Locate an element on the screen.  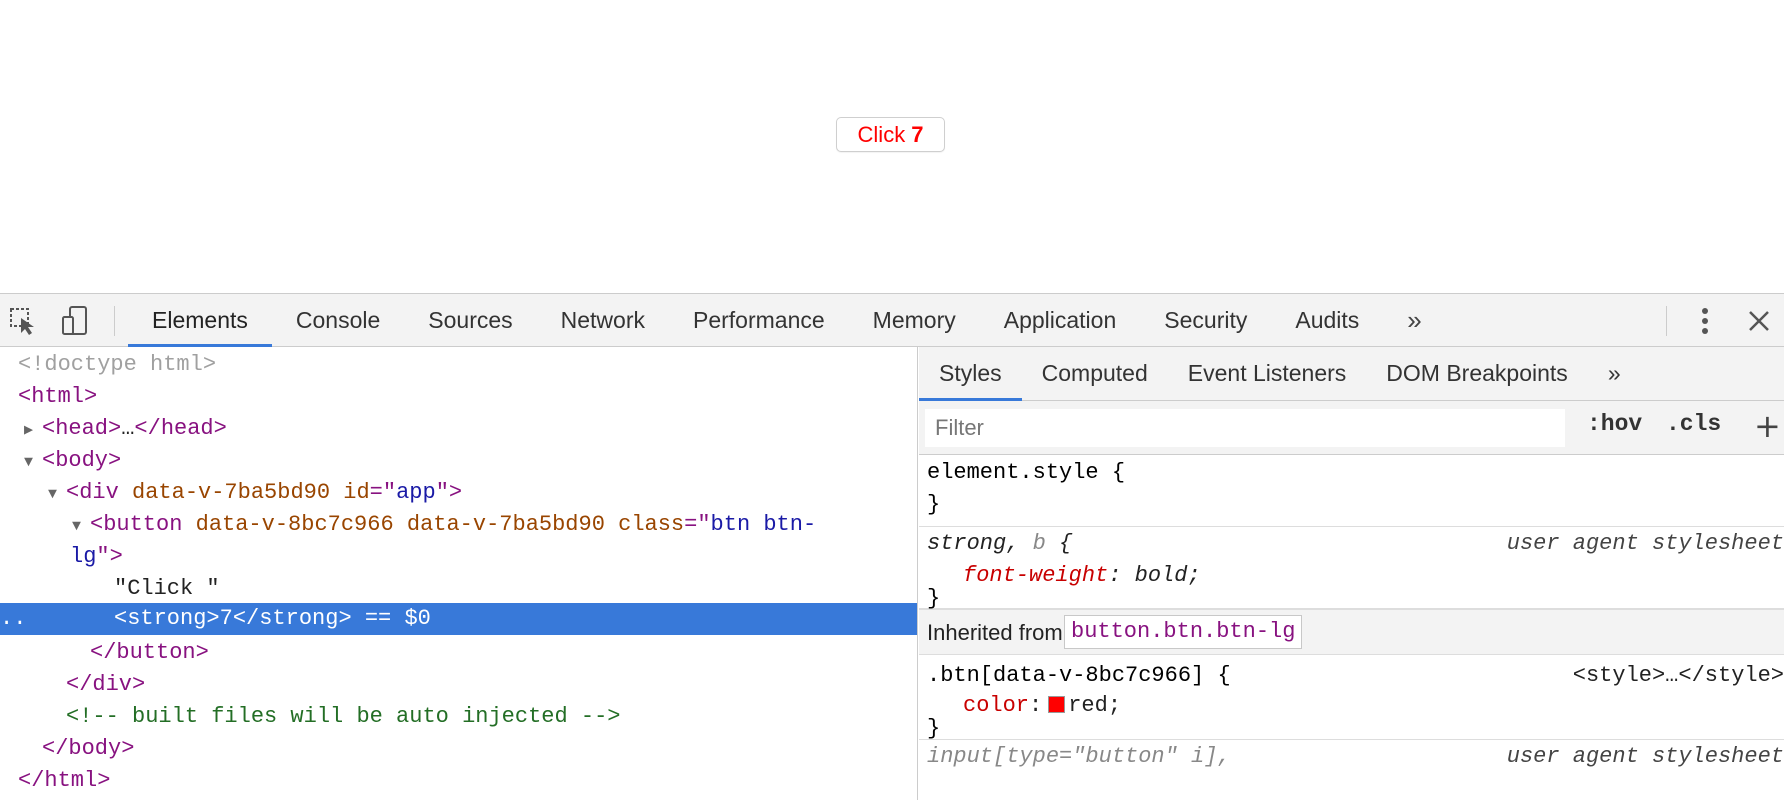
body-open-tag: <body> is located at coordinates (82, 460).